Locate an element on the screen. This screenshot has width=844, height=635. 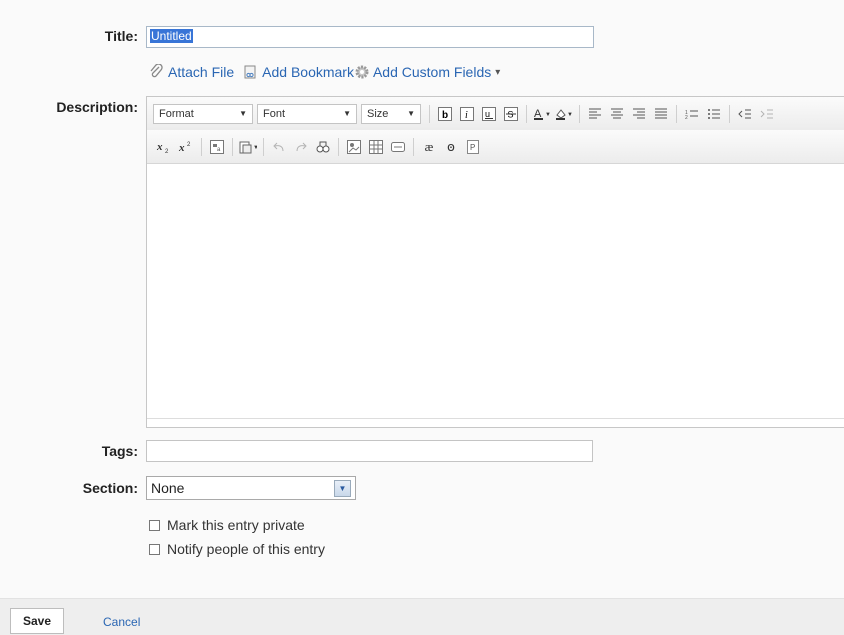
underline-icon: u is located at coordinates (489, 114).